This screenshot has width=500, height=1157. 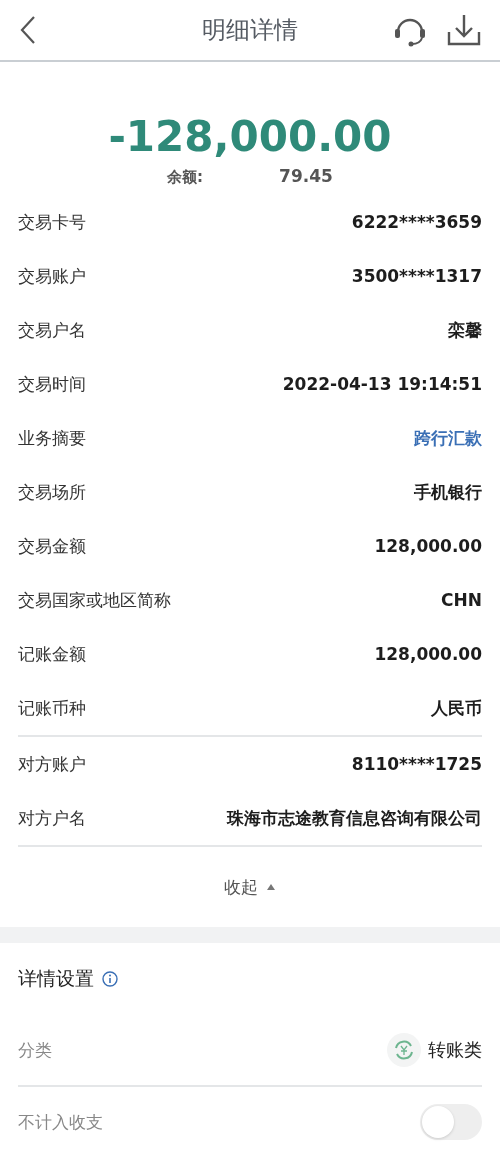 What do you see at coordinates (416, 276) in the screenshot?
I see `field-value: 3500****1317` at bounding box center [416, 276].